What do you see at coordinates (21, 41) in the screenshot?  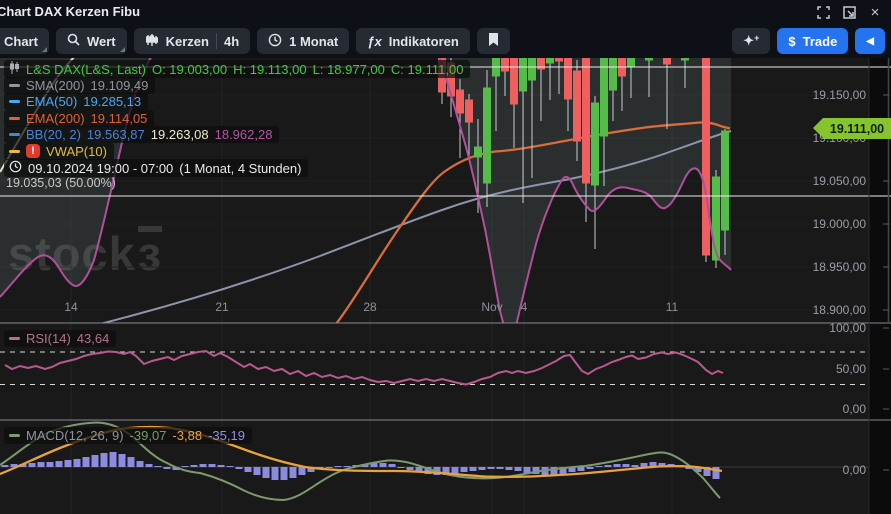 I see `chart-type-label: Chart` at bounding box center [21, 41].